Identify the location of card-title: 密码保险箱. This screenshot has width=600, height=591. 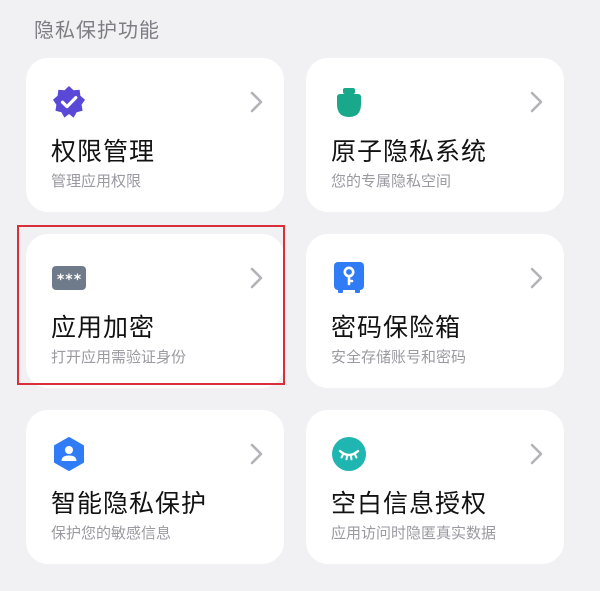
(396, 327).